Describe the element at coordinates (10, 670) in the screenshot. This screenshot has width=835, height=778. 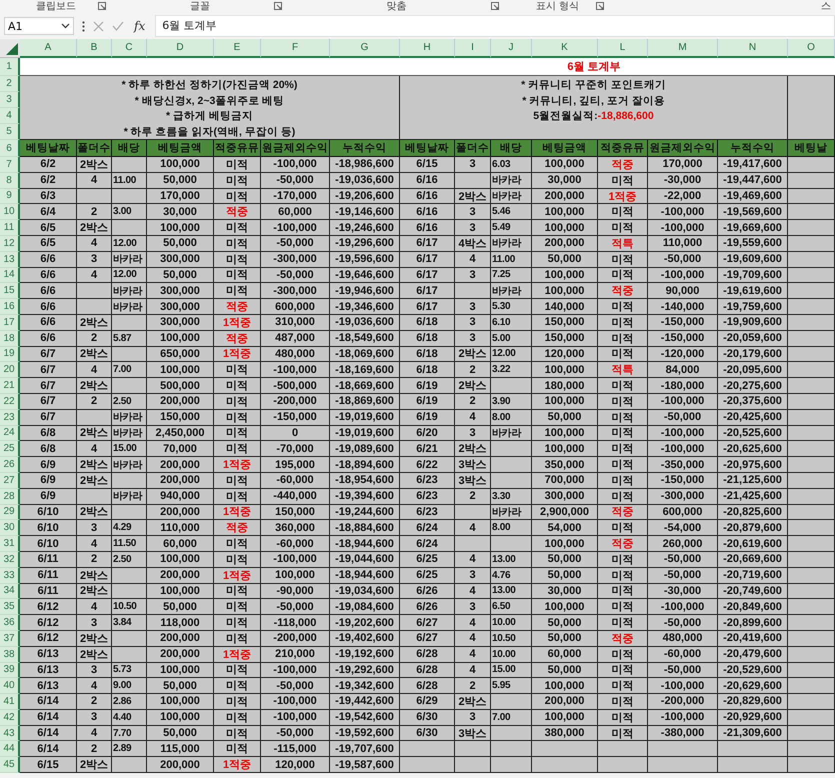
I see `row-number: 39` at that location.